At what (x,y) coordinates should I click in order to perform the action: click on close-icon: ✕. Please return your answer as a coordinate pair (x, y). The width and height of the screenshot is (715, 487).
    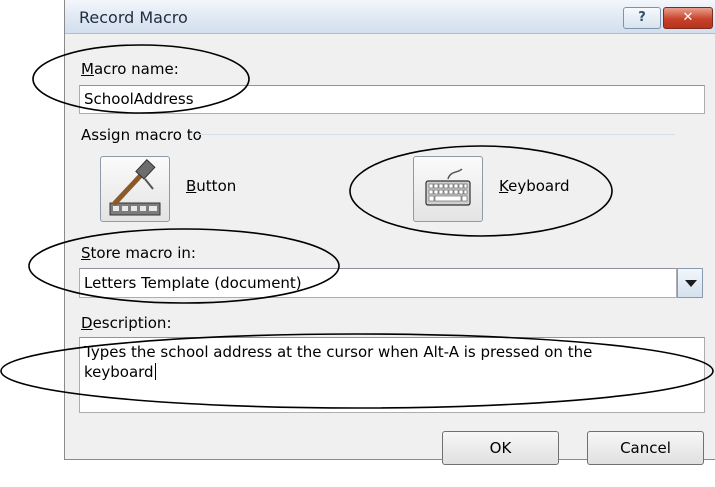
    Looking at the image, I should click on (688, 17).